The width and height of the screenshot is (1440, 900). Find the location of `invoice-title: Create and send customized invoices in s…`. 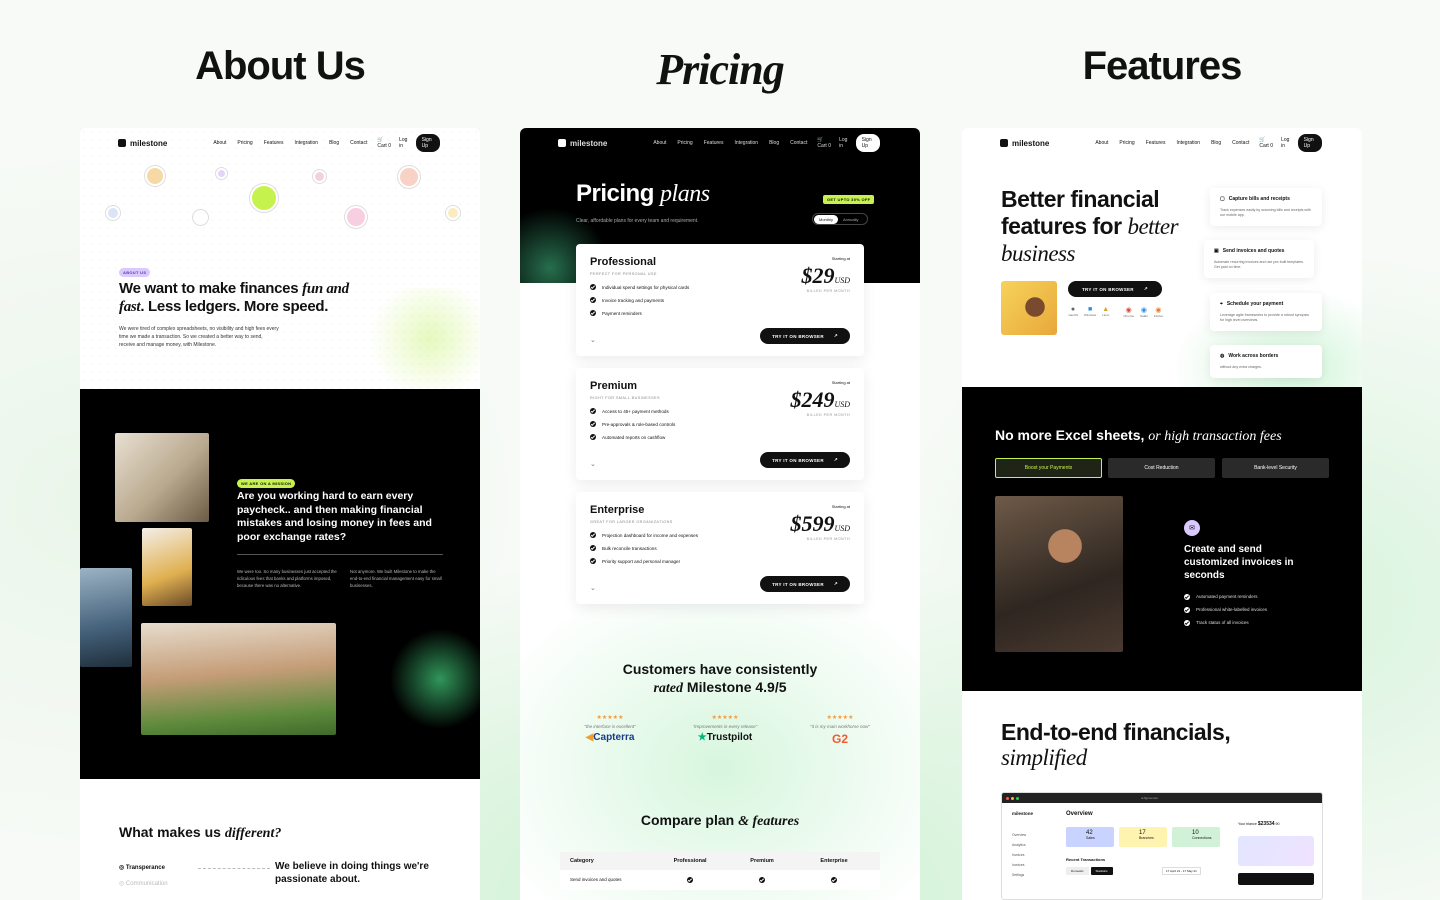

invoice-title: Create and send customized invoices in s… is located at coordinates (1239, 562).